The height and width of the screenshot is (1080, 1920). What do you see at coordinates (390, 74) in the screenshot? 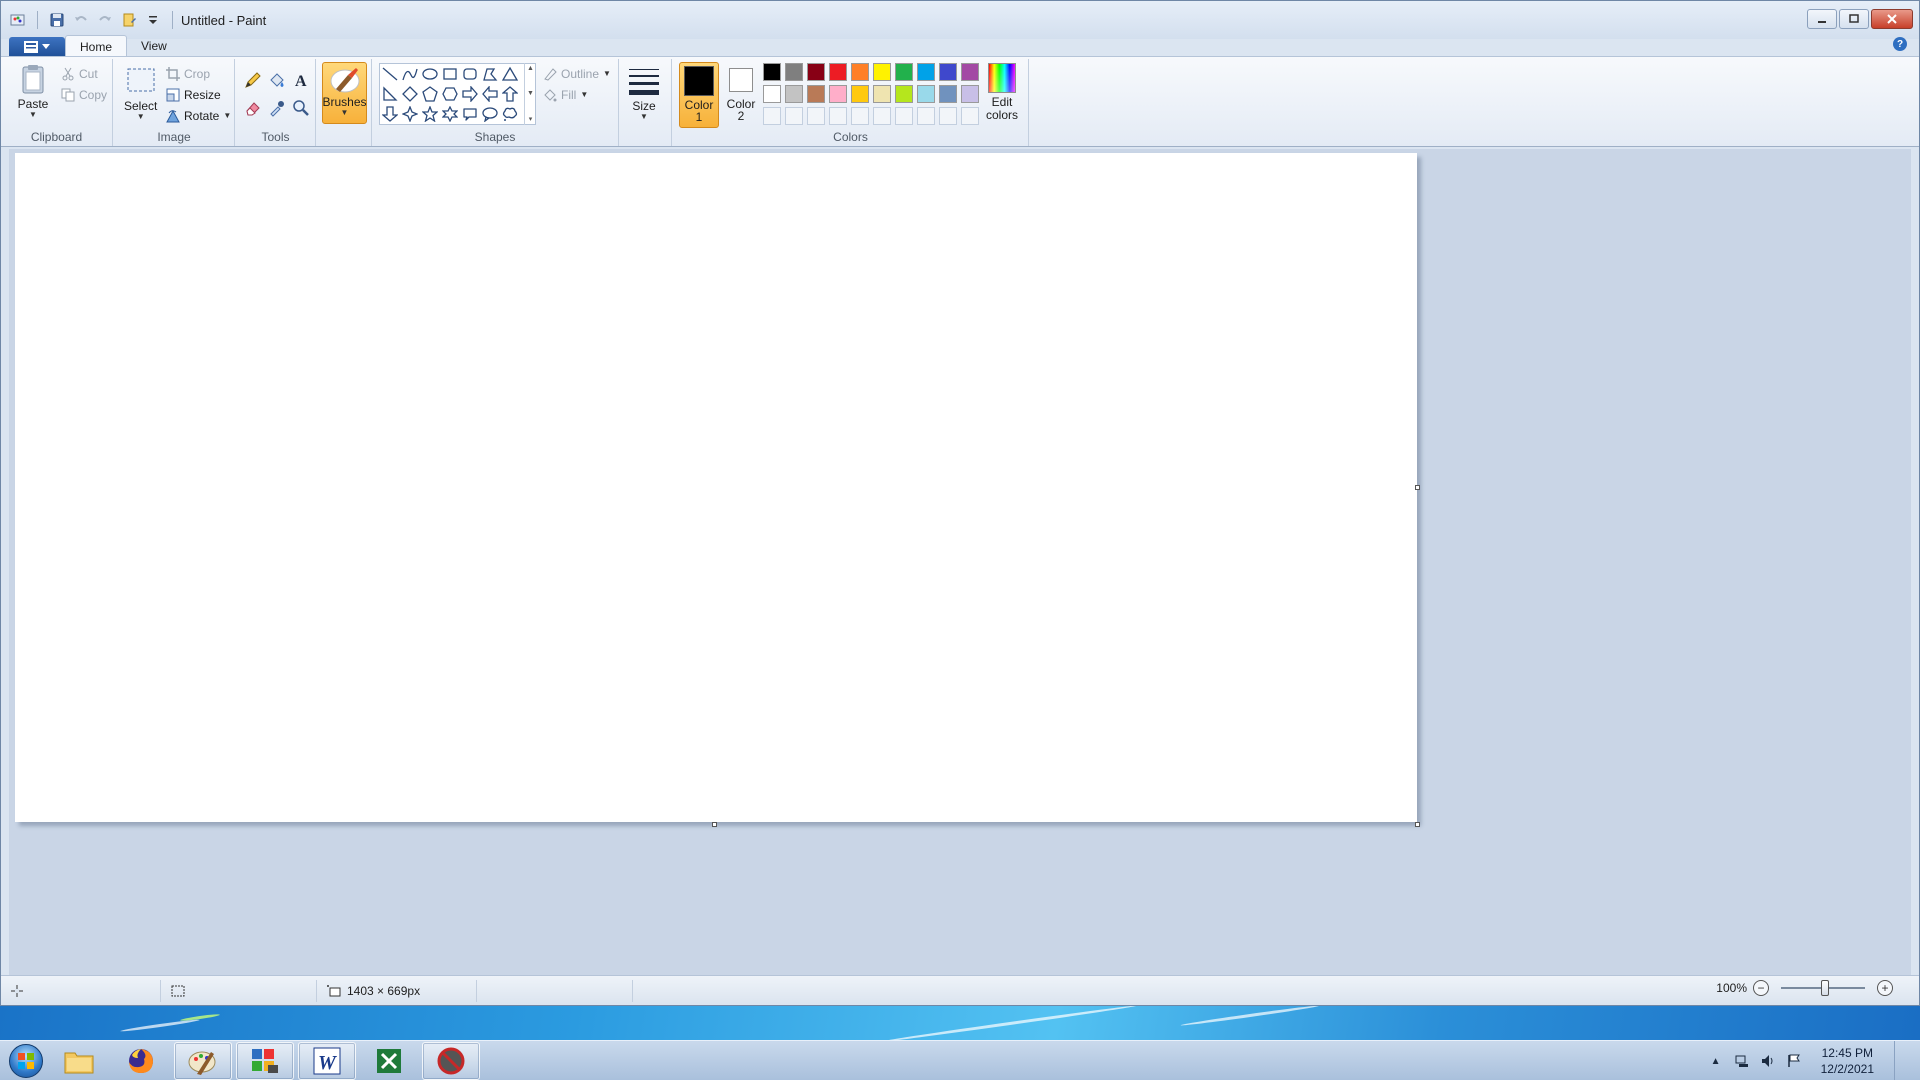
I see `shape-line` at bounding box center [390, 74].